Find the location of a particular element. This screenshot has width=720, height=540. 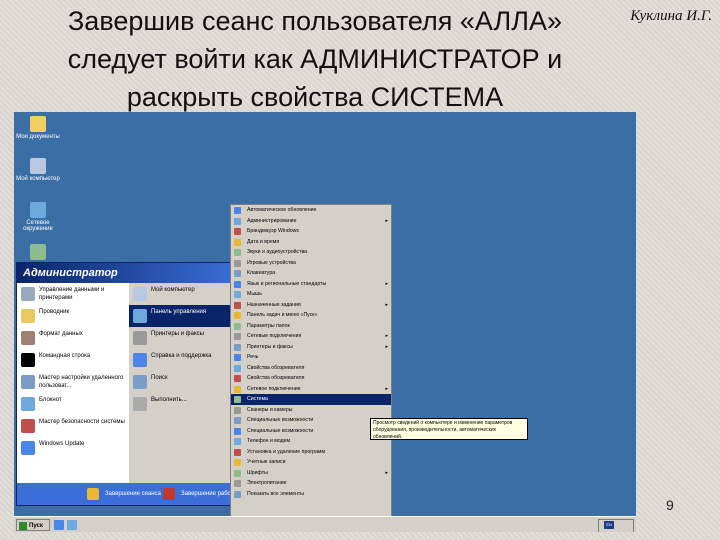

start-item-my-computer: Мой компьютер is located at coordinates (184, 294).